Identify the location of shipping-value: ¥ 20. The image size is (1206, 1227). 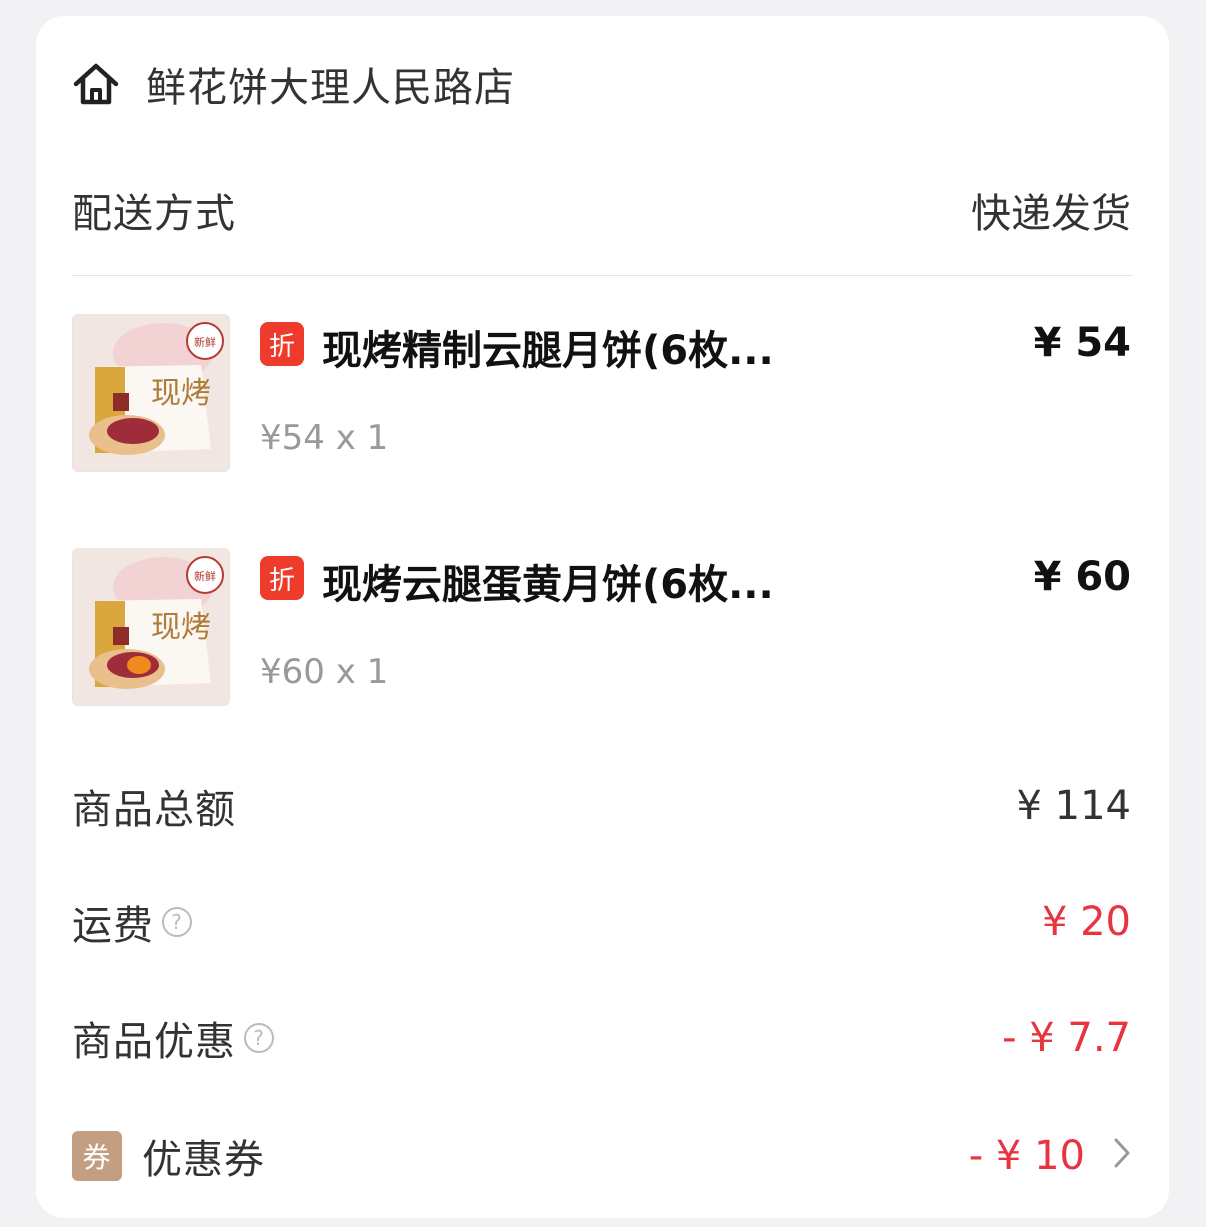
(1086, 922).